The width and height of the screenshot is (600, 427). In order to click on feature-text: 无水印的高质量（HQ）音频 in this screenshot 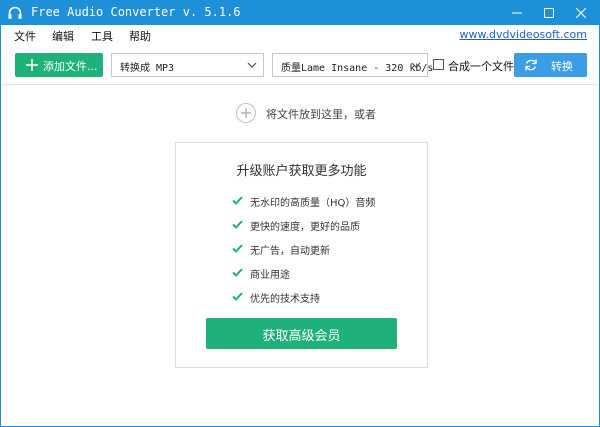, I will do `click(313, 203)`.